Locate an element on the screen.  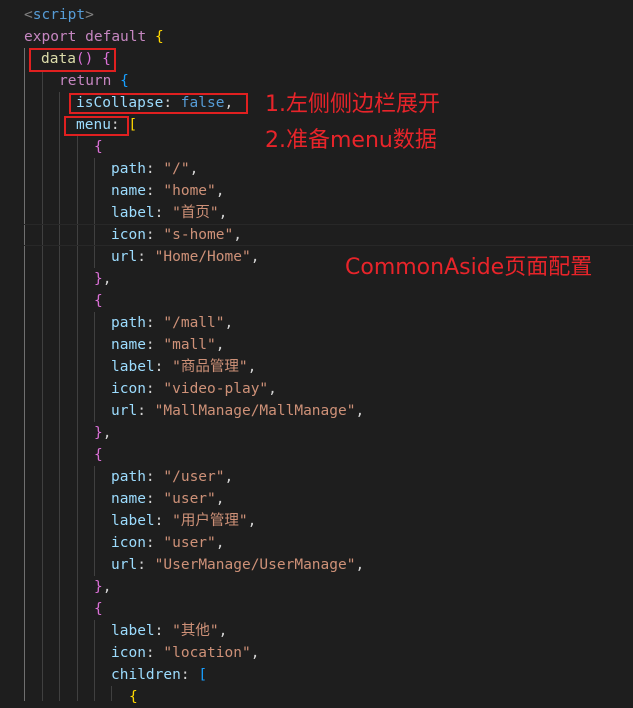
code-line-script-tag: <script> is located at coordinates (59, 15).